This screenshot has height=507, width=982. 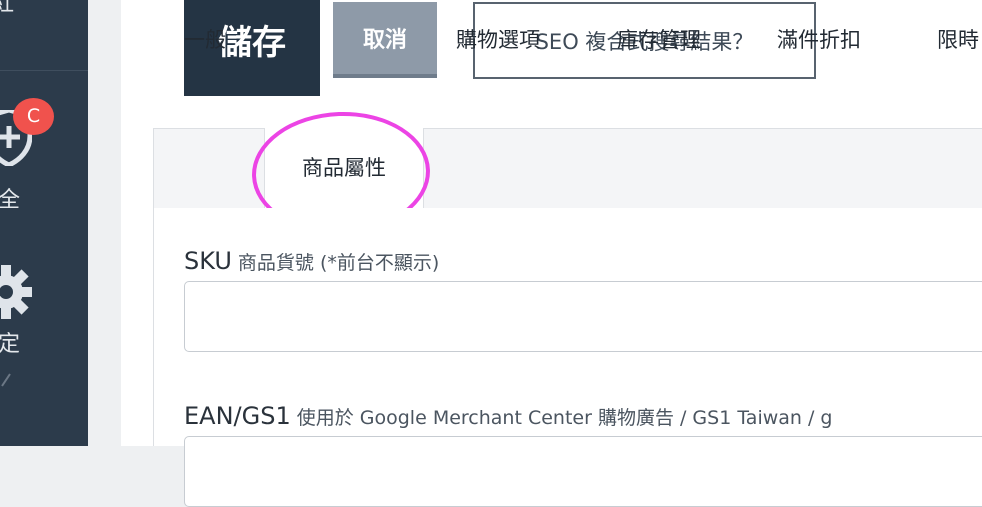 I want to click on sku-field-label: SKU 商品貨號 (*前台不顯示), so click(x=311, y=261).